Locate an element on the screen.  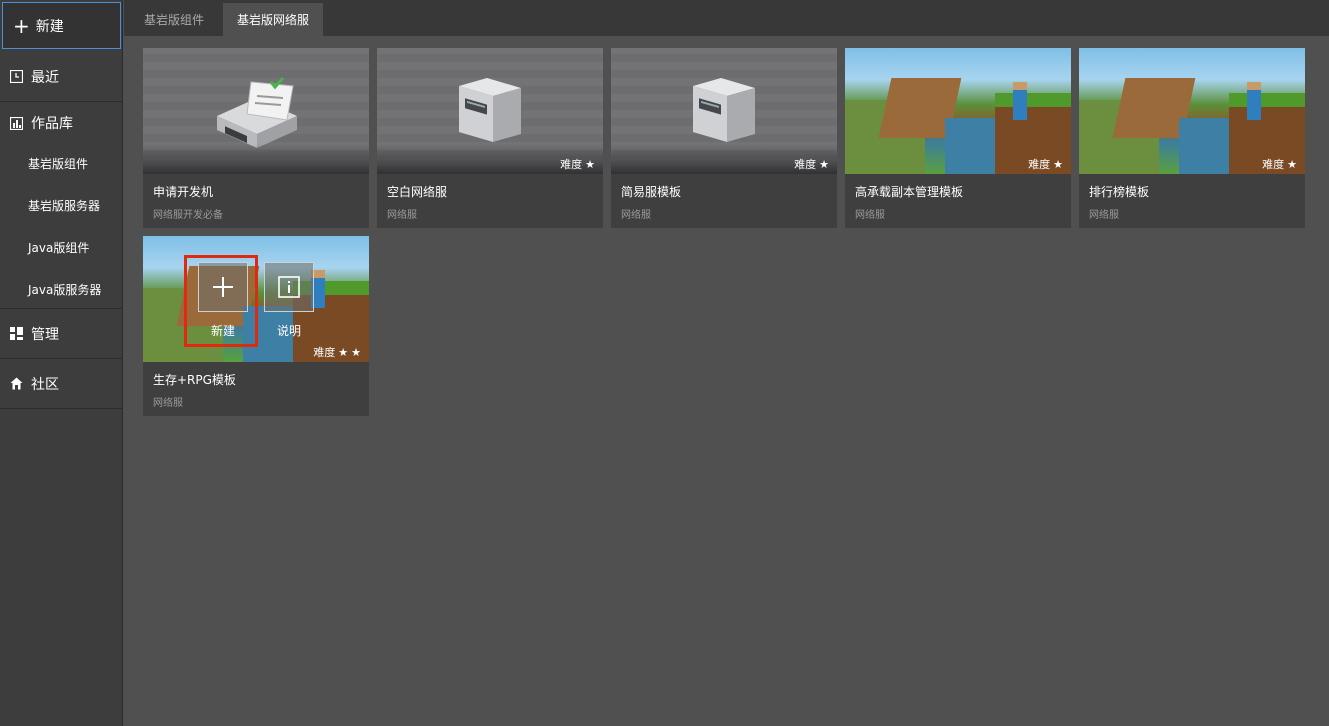
sidebar-item-manage: 管理 is located at coordinates (61, 334).